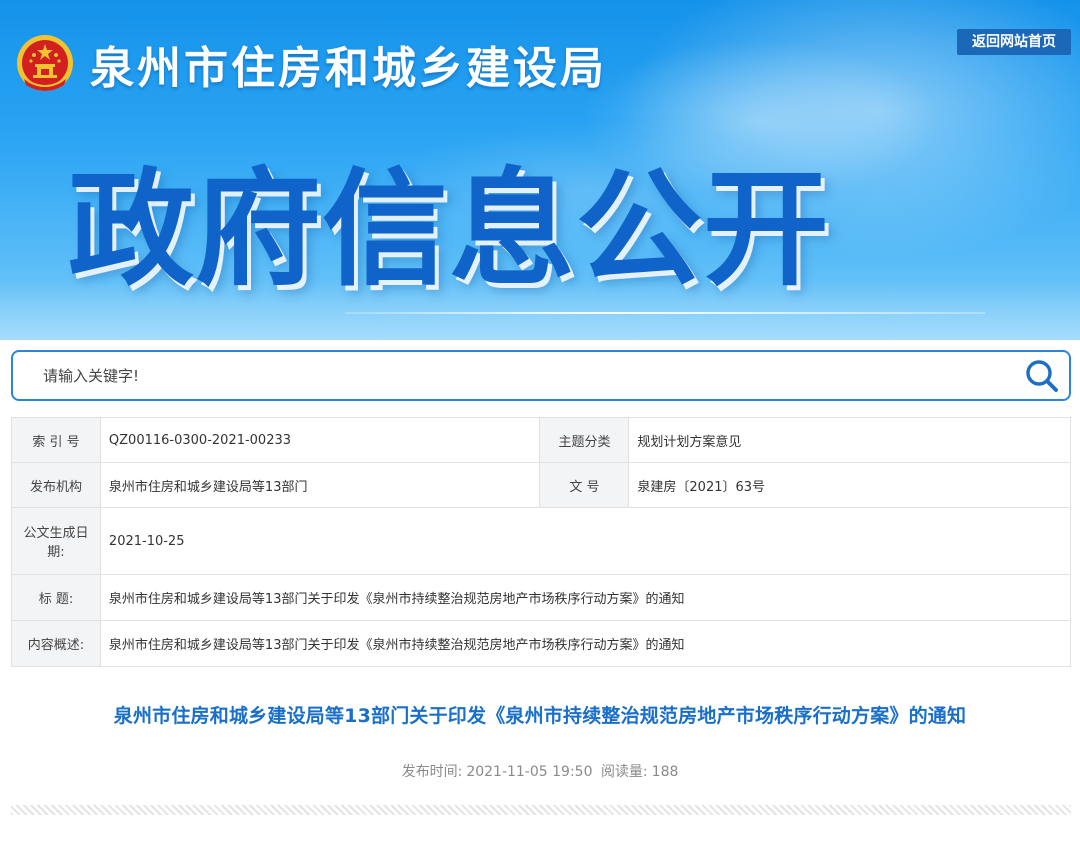 This screenshot has height=847, width=1080. I want to click on publish-time-label: 发布时间:, so click(432, 772).